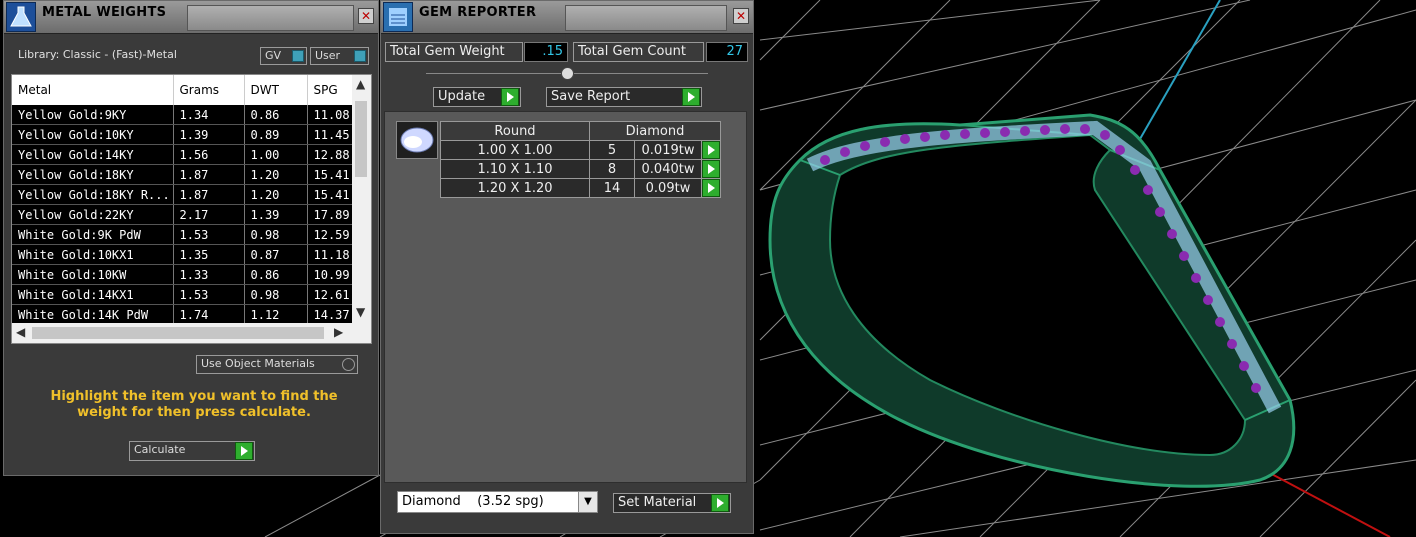 The width and height of the screenshot is (1416, 537). I want to click on table-row: White Gold:10KW 1.33 0.86 10.99, so click(182, 274).